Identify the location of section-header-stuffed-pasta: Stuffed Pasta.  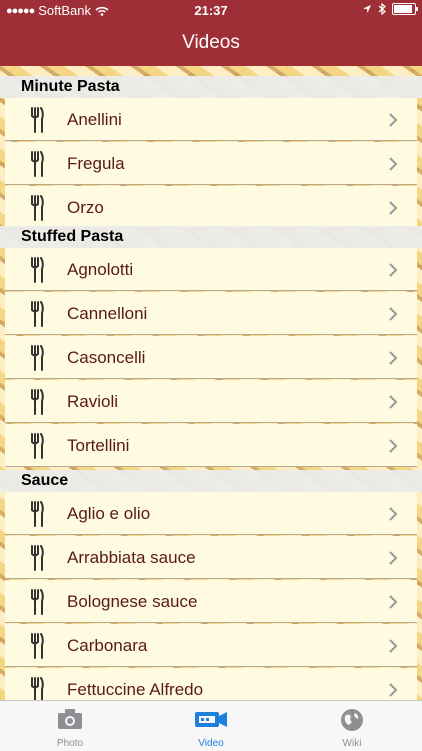
(211, 237).